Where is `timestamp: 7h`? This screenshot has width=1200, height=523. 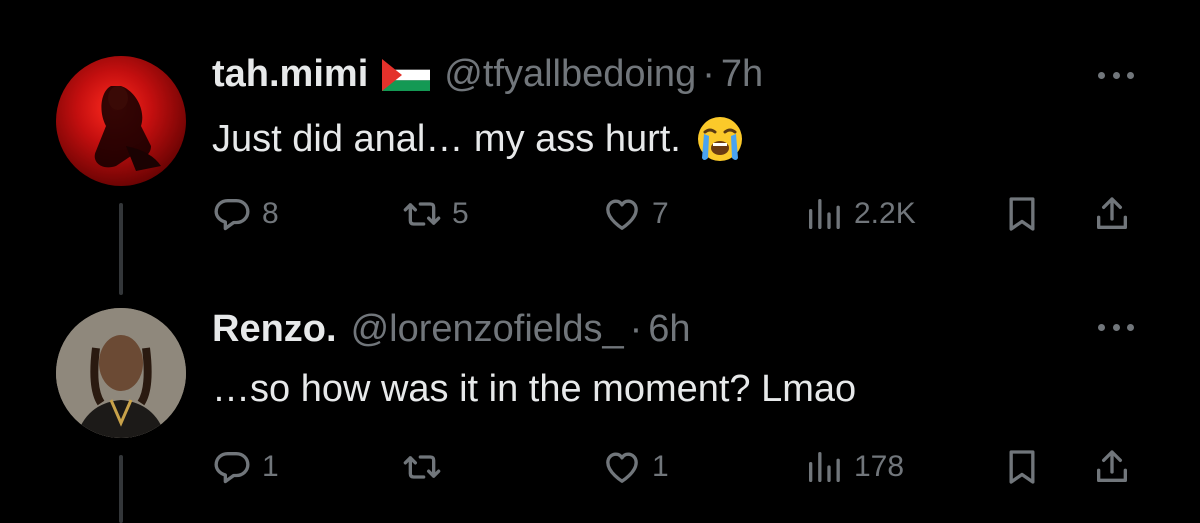 timestamp: 7h is located at coordinates (742, 74).